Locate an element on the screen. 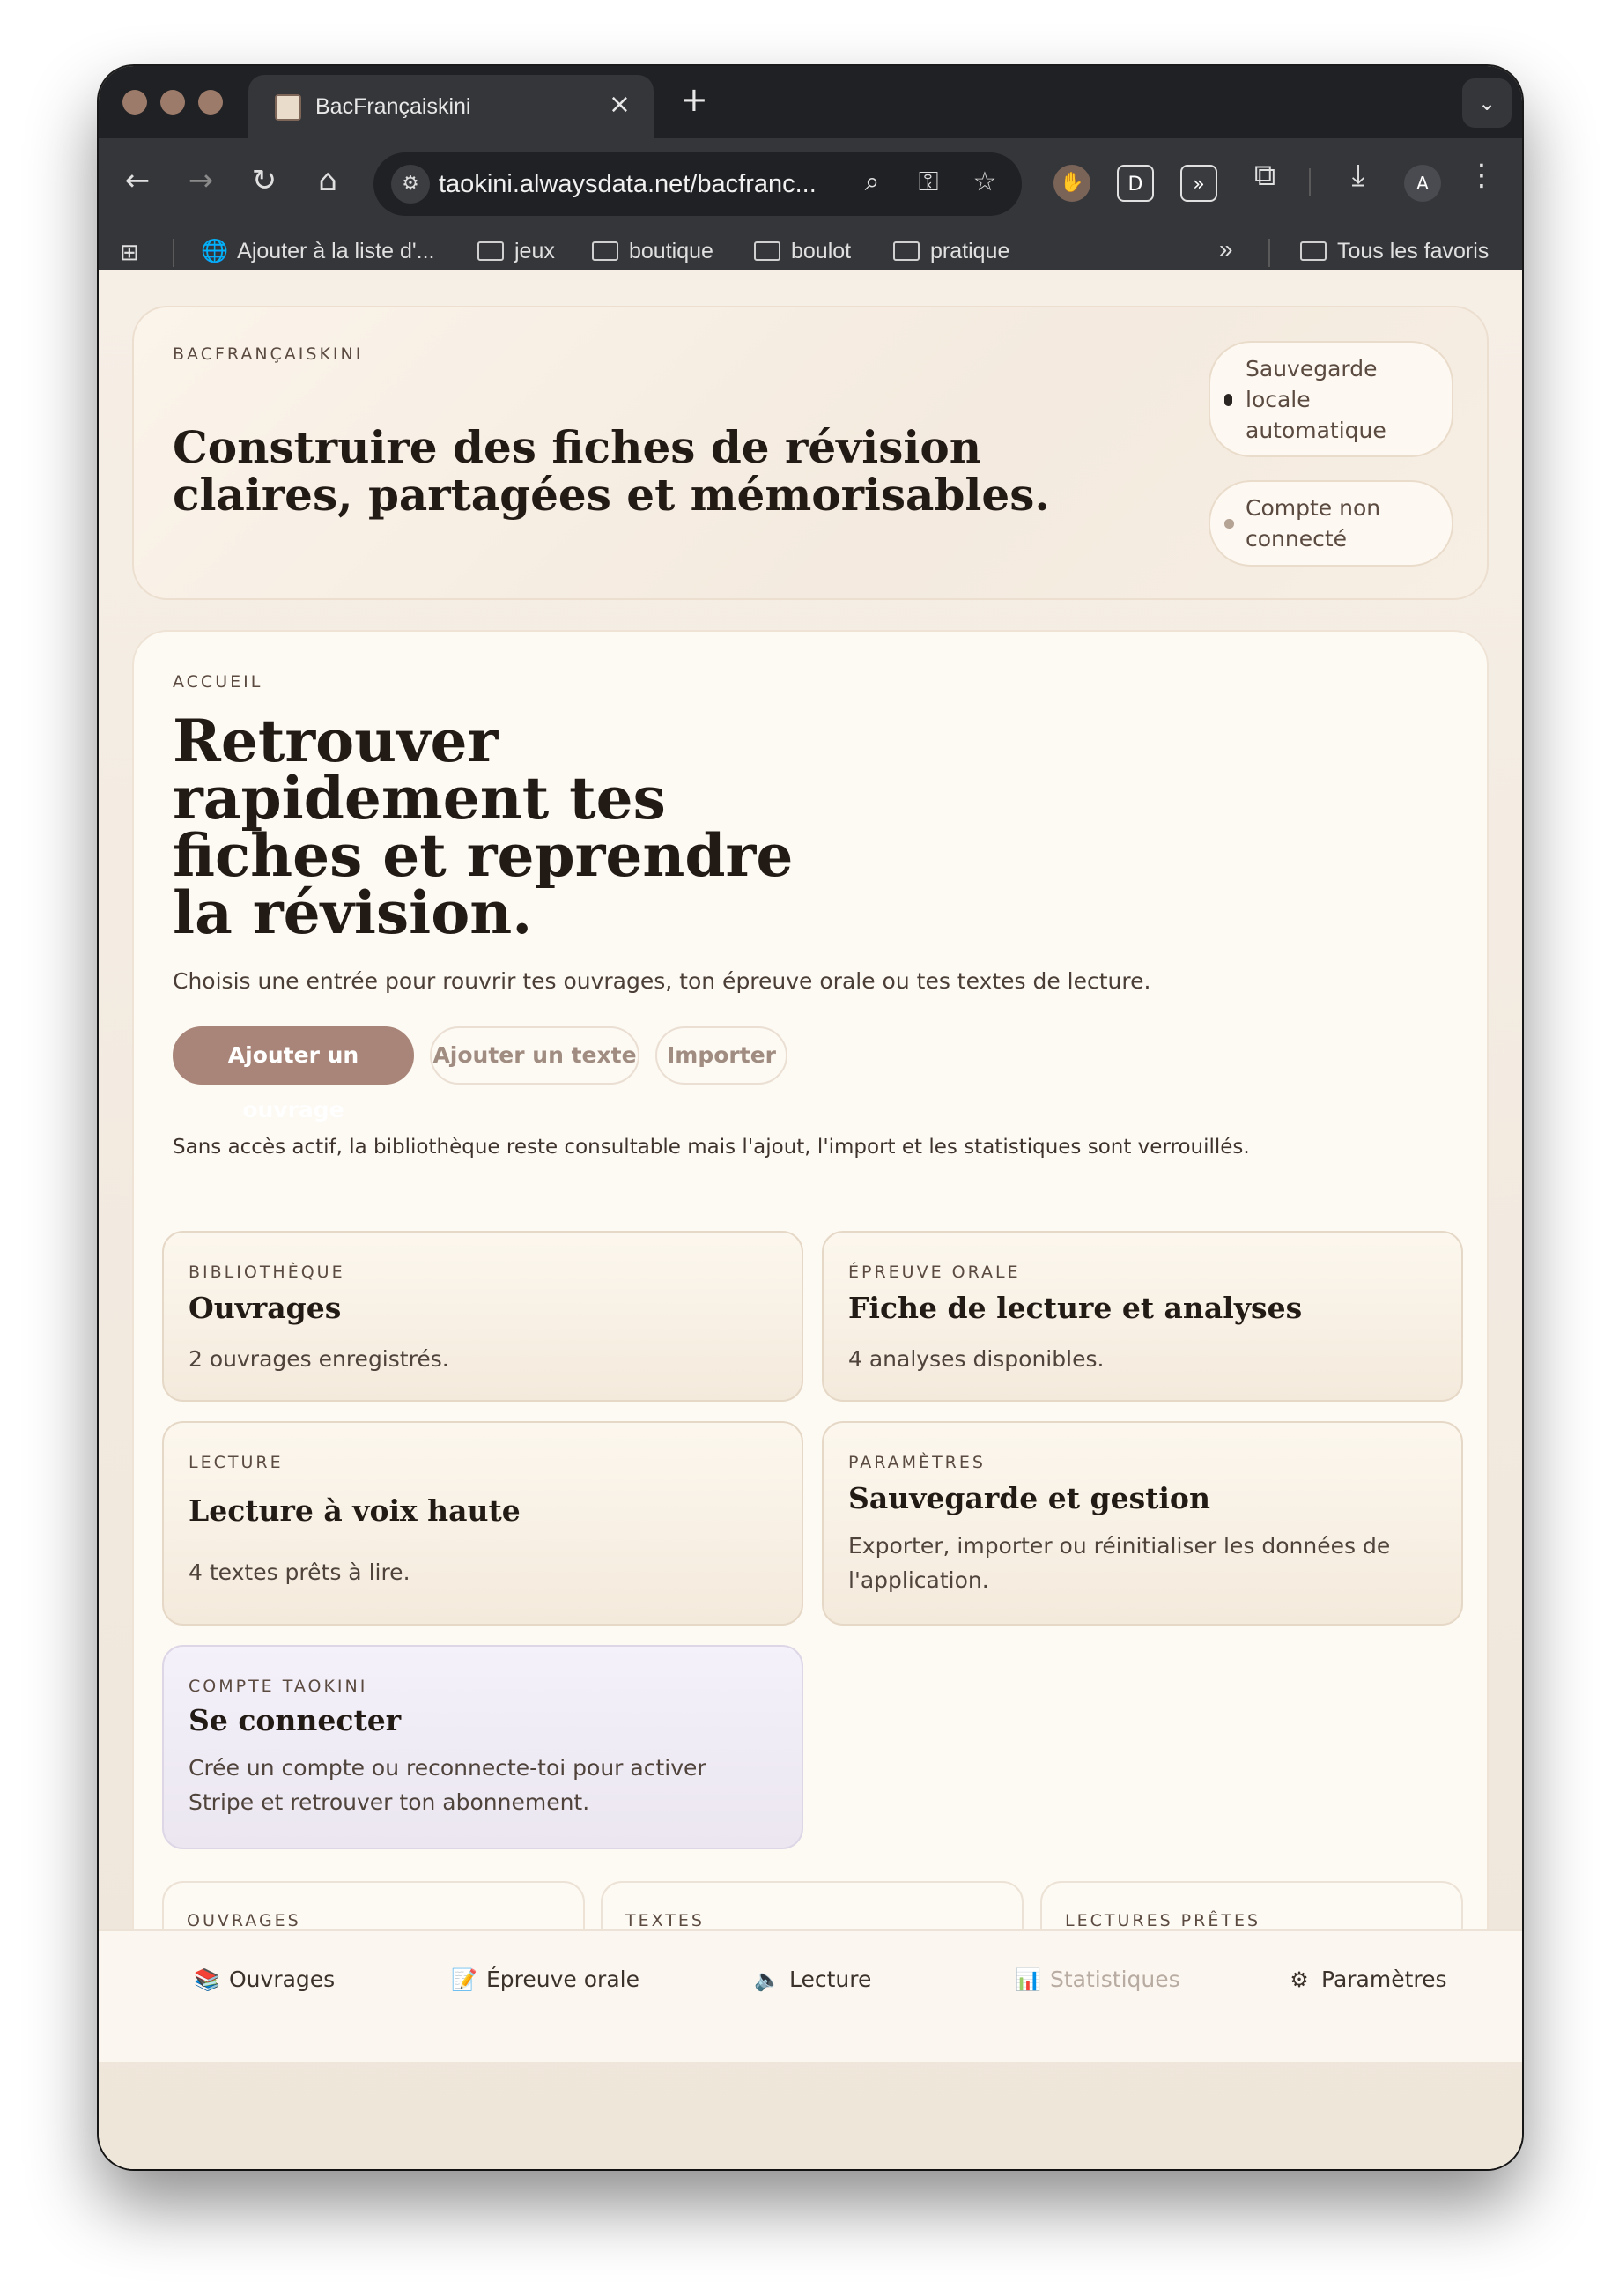 This screenshot has height=2296, width=1619. toolbar-divider is located at coordinates (1310, 182).